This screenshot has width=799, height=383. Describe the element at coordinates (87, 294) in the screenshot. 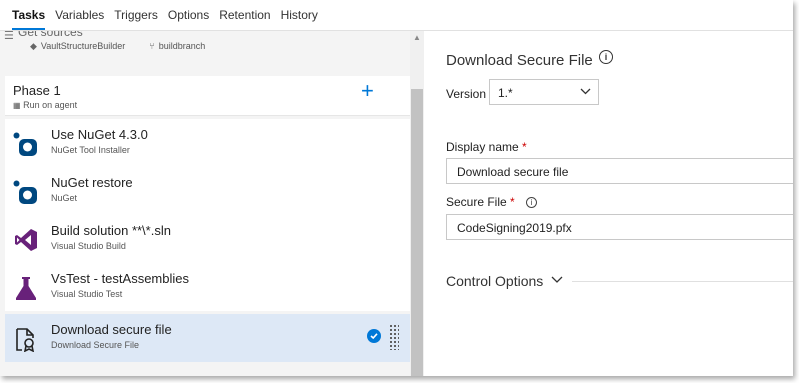

I see `task-type: Visual Studio Test` at that location.